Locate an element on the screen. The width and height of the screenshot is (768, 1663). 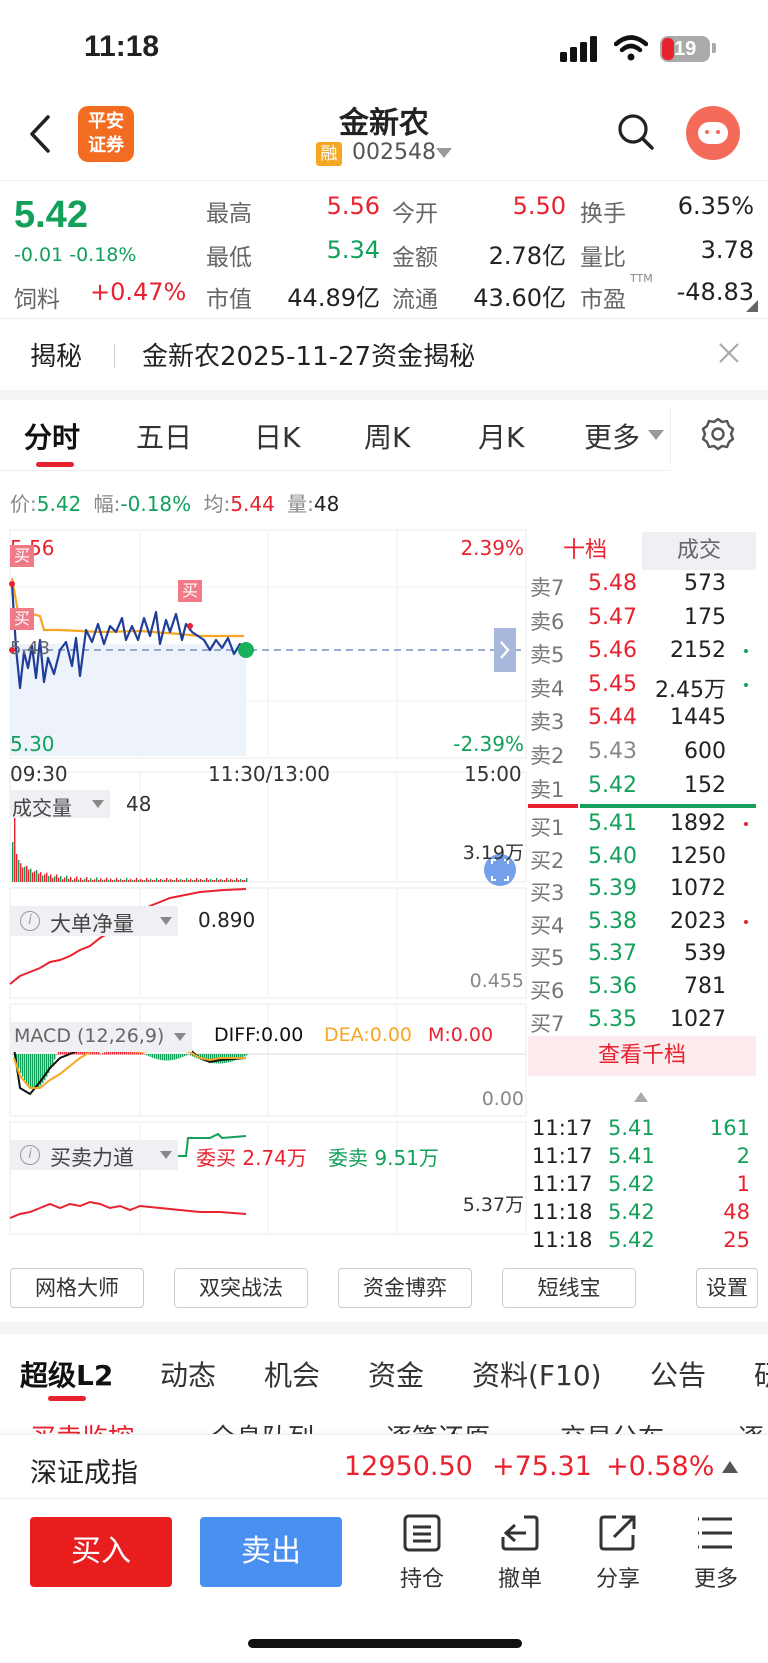
undo-icon is located at coordinates (520, 1533).